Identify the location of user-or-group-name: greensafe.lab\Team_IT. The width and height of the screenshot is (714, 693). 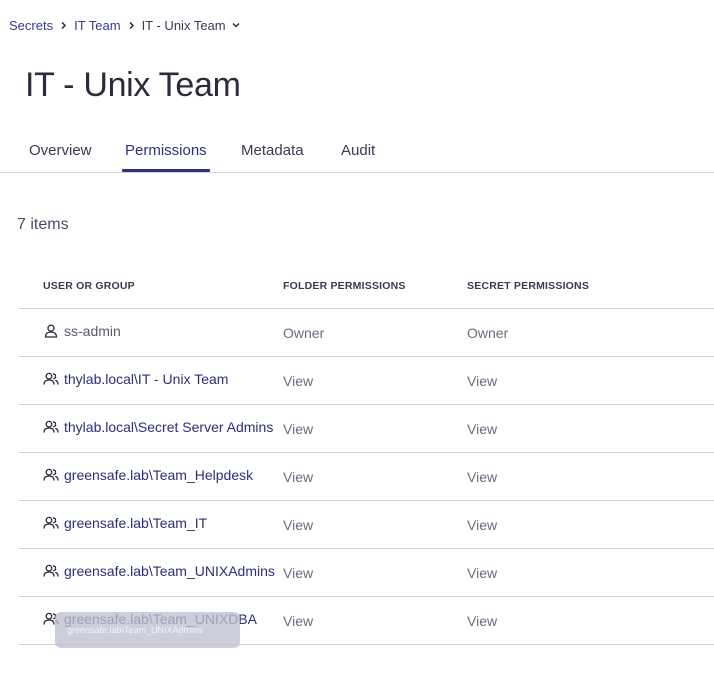
(135, 523).